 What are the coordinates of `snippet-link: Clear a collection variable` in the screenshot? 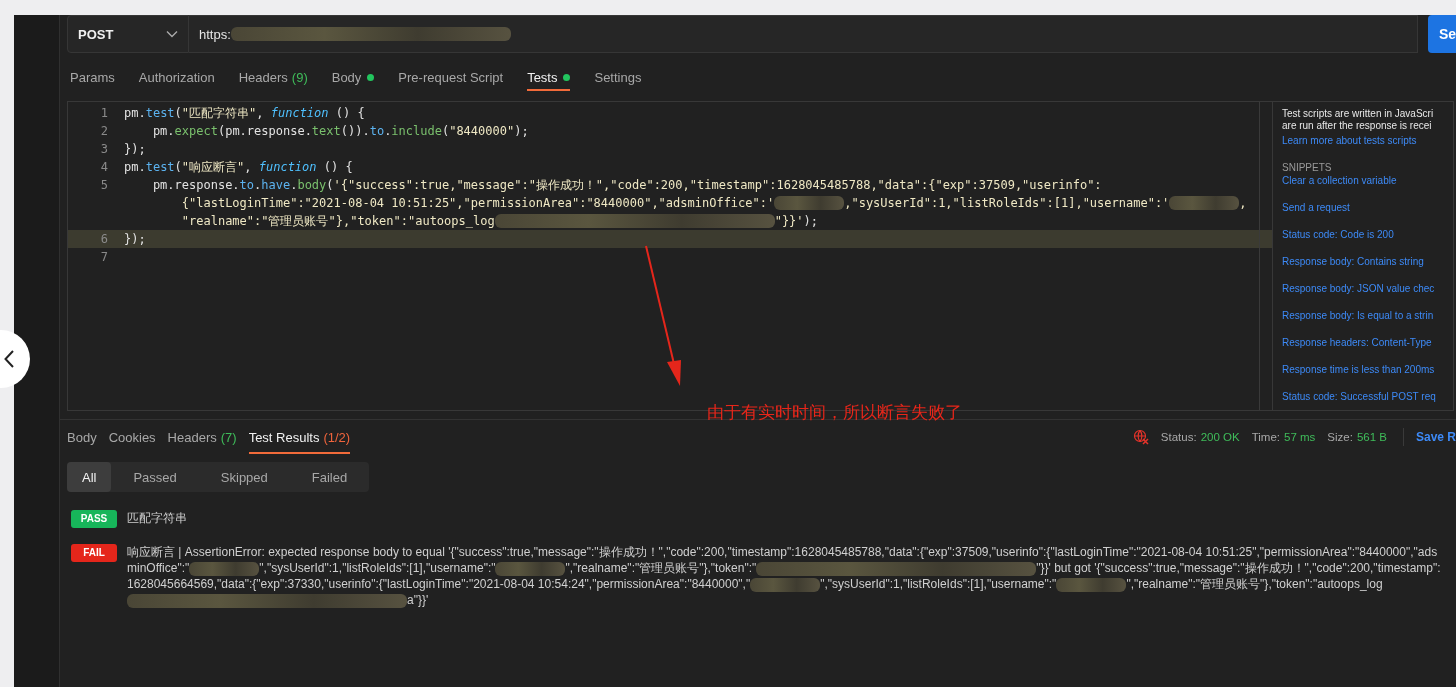 It's located at (1367, 181).